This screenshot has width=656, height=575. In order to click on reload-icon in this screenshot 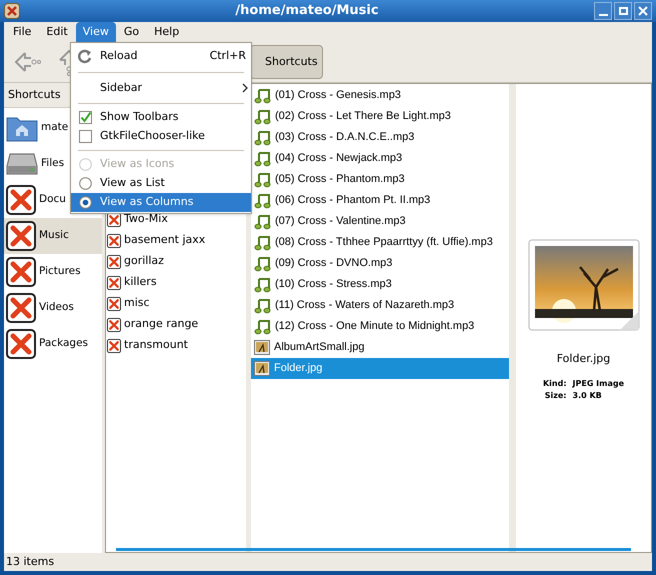, I will do `click(85, 56)`.